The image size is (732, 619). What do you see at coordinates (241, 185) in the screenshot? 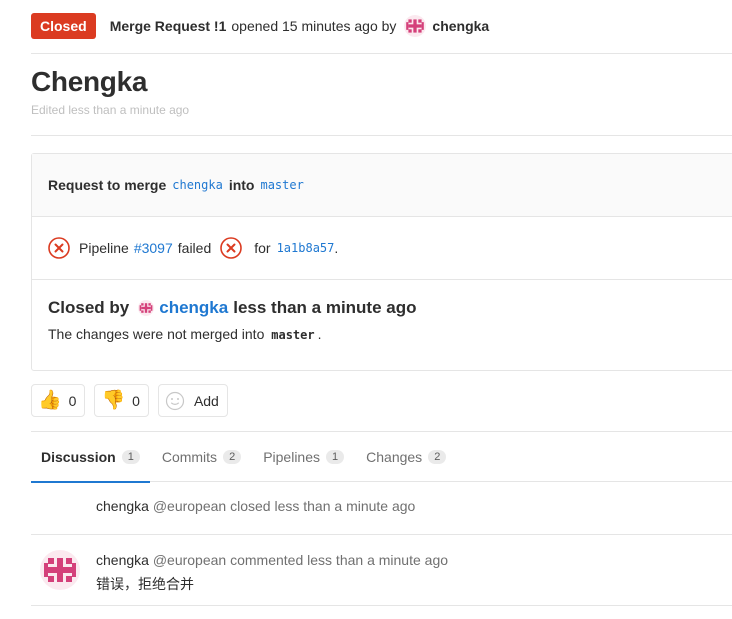
I see `into-label: into` at bounding box center [241, 185].